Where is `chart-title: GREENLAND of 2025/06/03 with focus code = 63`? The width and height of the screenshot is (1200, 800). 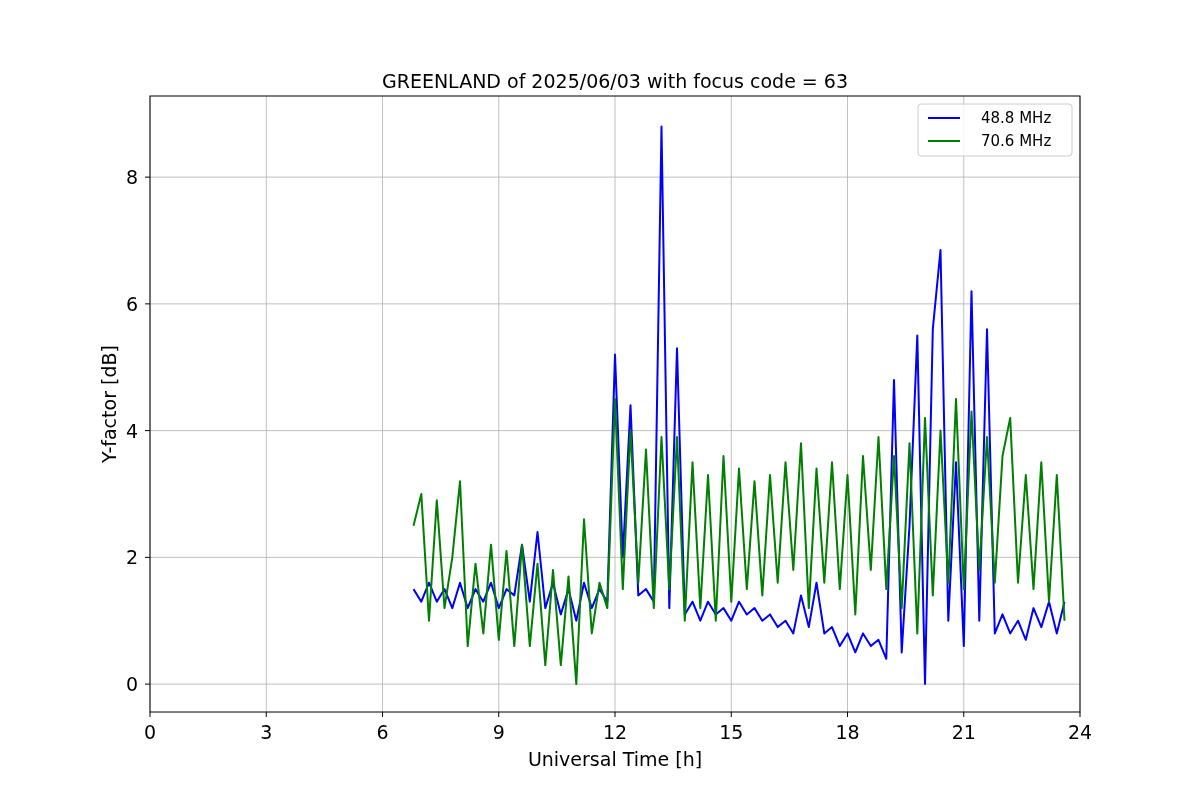 chart-title: GREENLAND of 2025/06/03 with focus code = 63 is located at coordinates (615, 81).